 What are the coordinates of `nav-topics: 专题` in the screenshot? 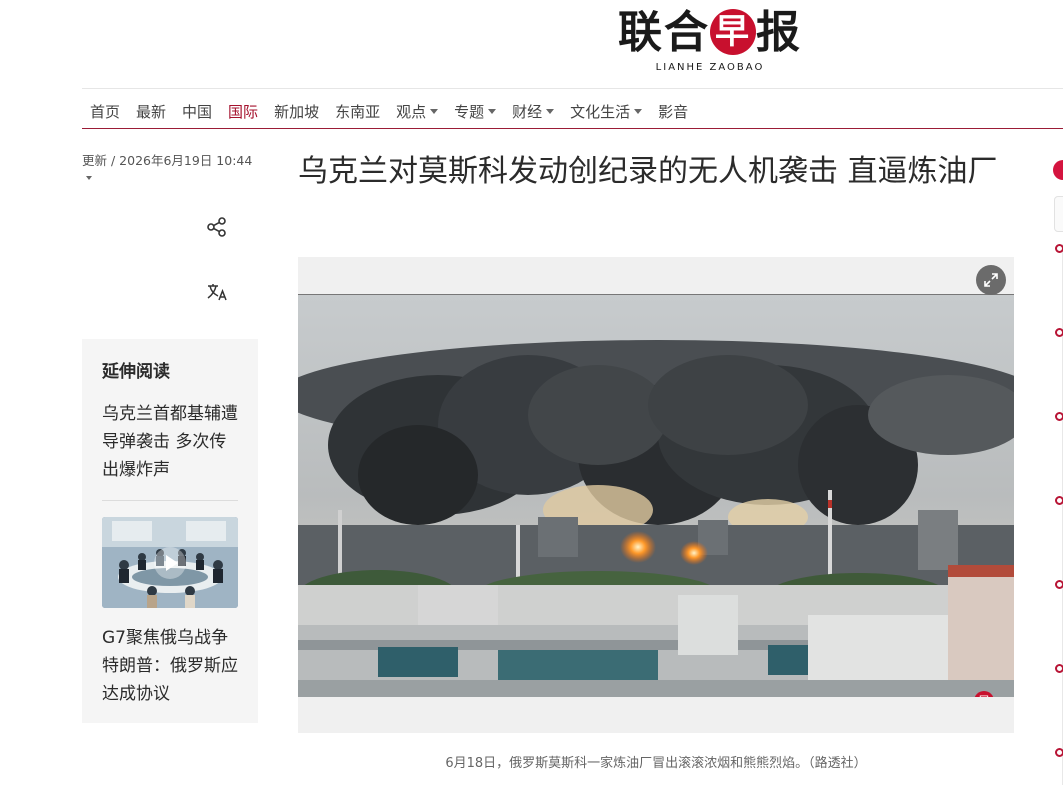 It's located at (475, 111).